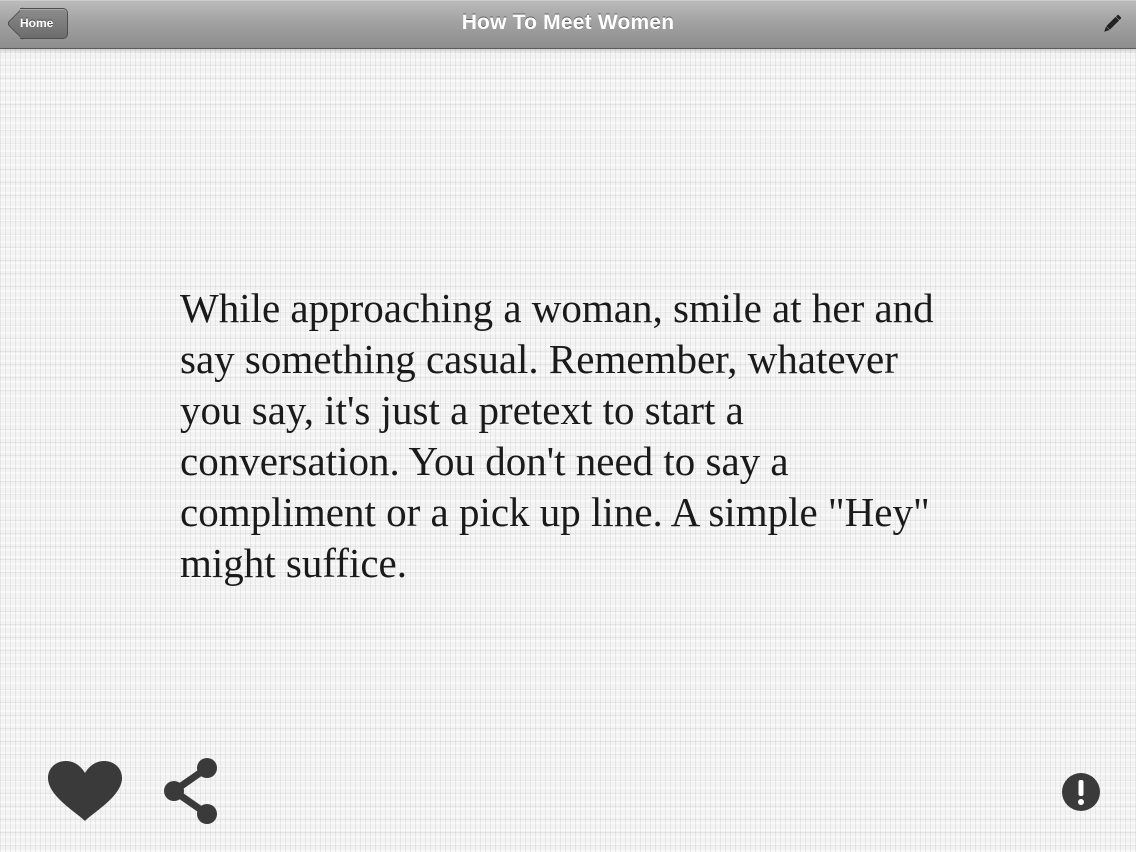  I want to click on heart-icon, so click(85, 791).